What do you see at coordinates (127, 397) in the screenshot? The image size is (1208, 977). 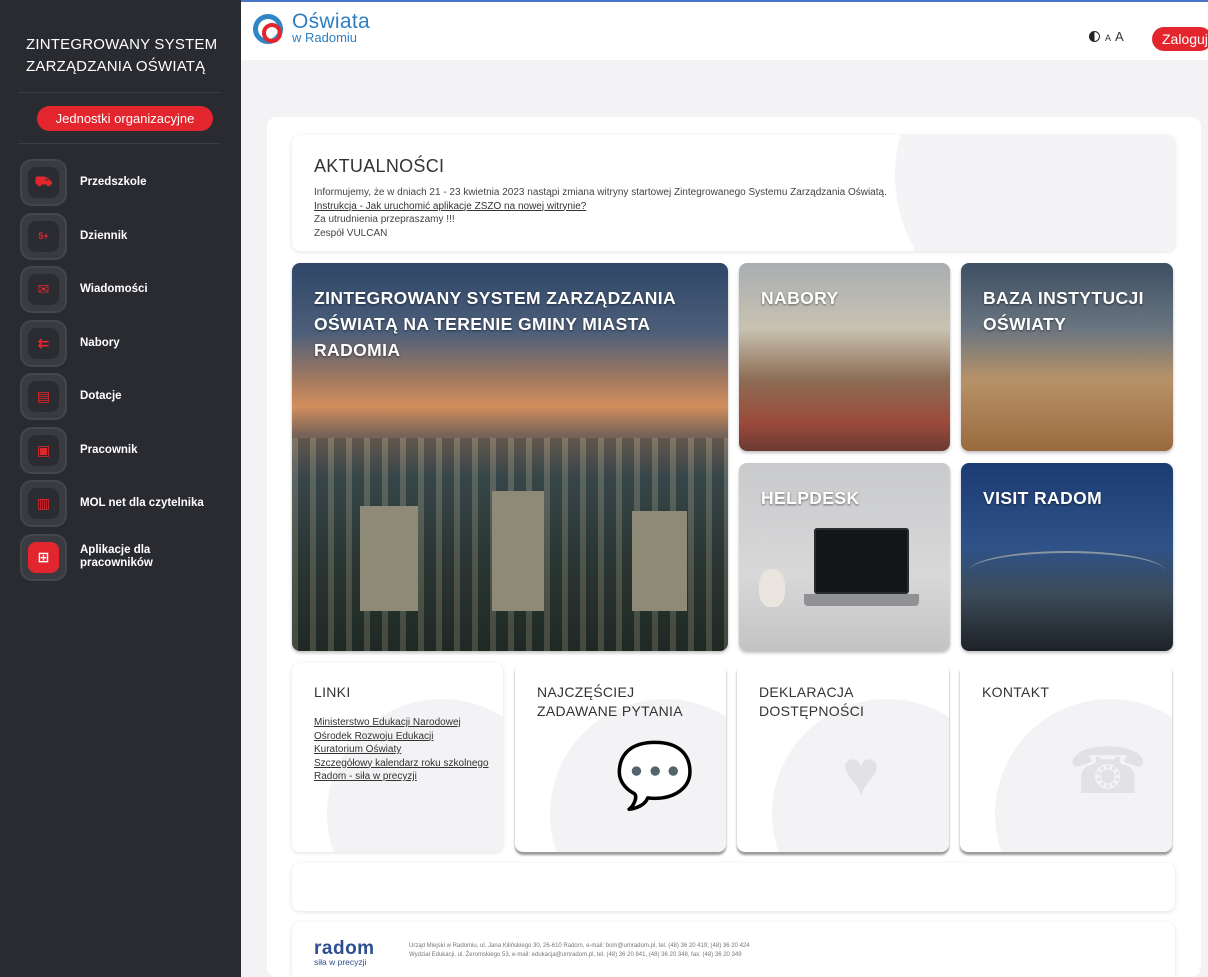 I see `sidebar-item-dotacje: ▤ Dotacje` at bounding box center [127, 397].